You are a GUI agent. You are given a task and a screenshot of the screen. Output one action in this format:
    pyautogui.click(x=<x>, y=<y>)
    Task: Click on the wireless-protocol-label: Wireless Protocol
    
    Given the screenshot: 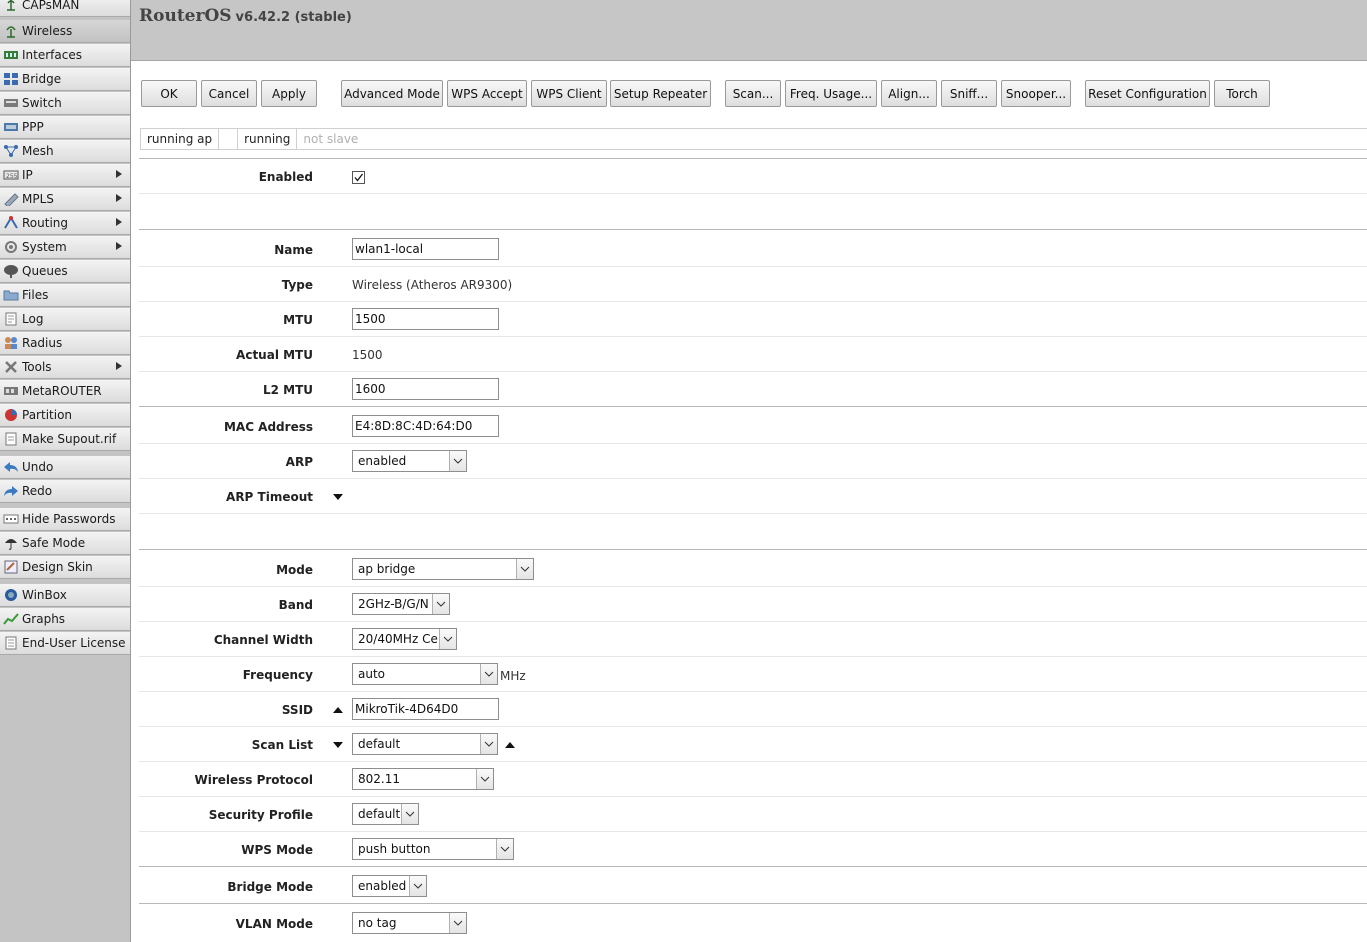 What is the action you would take?
    pyautogui.click(x=253, y=780)
    